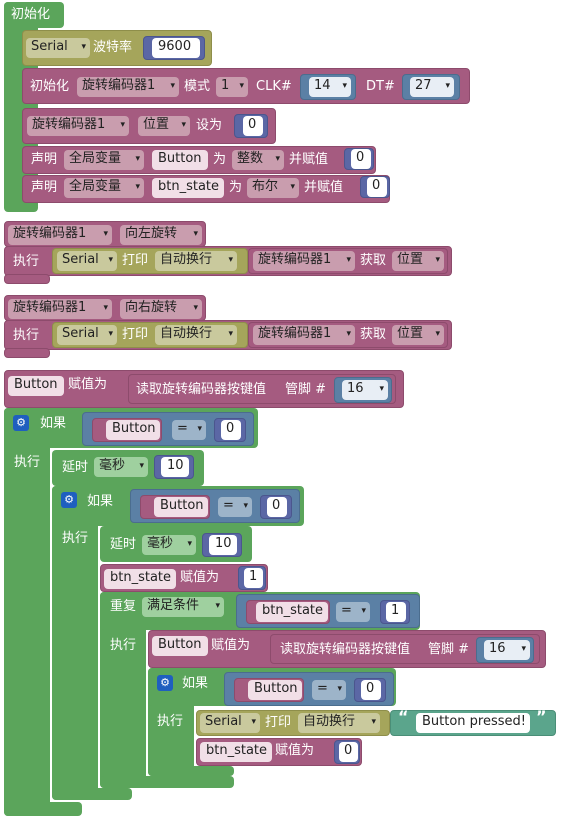 The image size is (562, 820). I want to click on position-value-input: 0, so click(253, 126).